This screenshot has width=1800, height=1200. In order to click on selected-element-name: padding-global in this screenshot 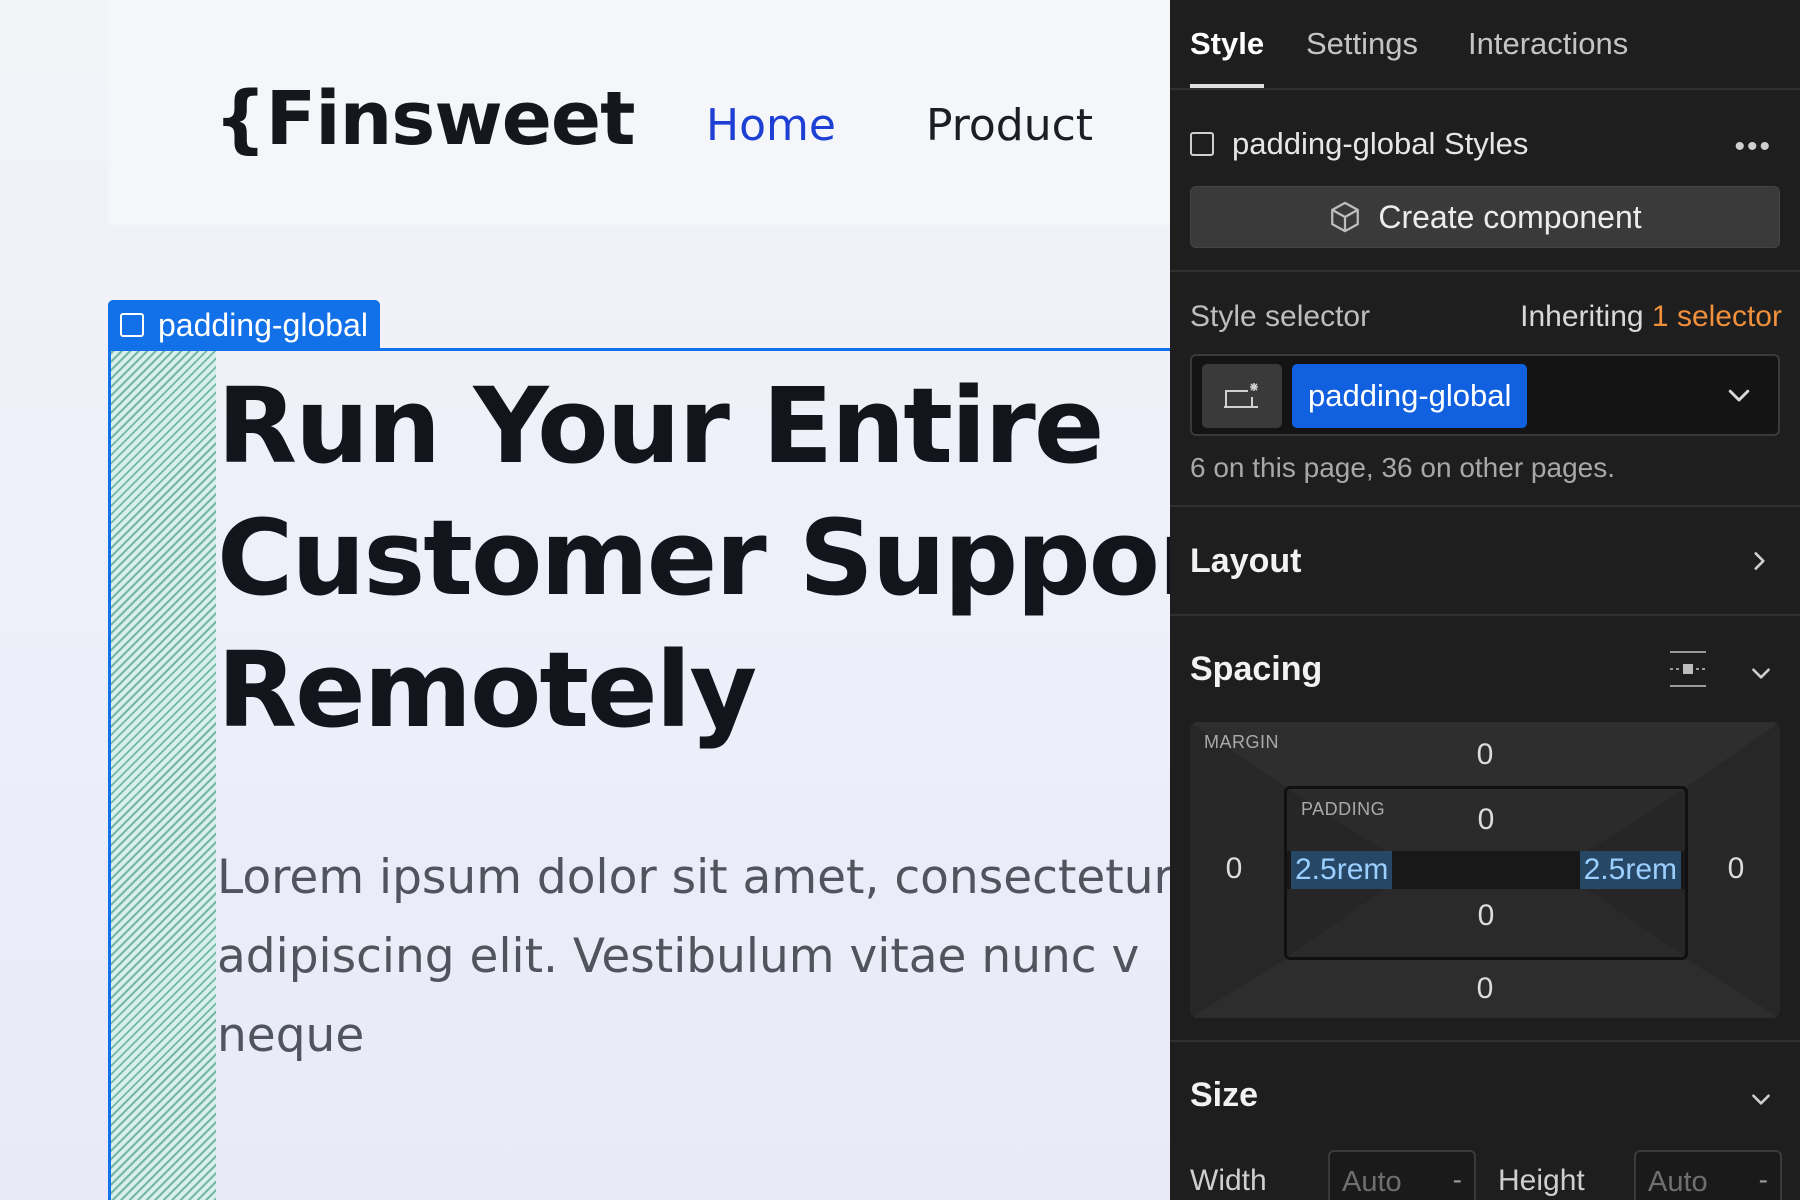, I will do `click(263, 324)`.